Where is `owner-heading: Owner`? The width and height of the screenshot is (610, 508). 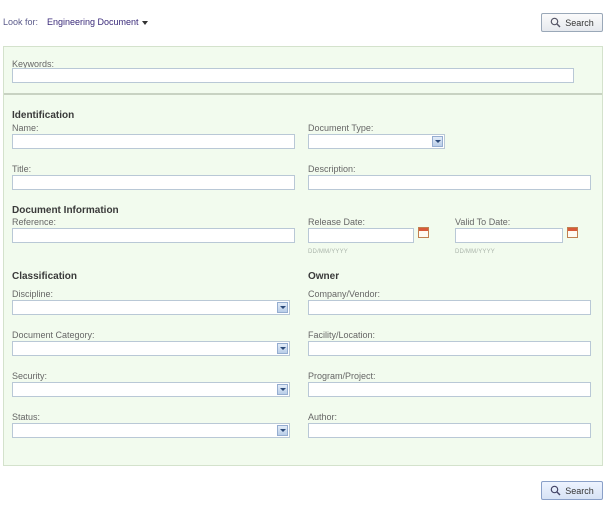
owner-heading: Owner is located at coordinates (324, 276).